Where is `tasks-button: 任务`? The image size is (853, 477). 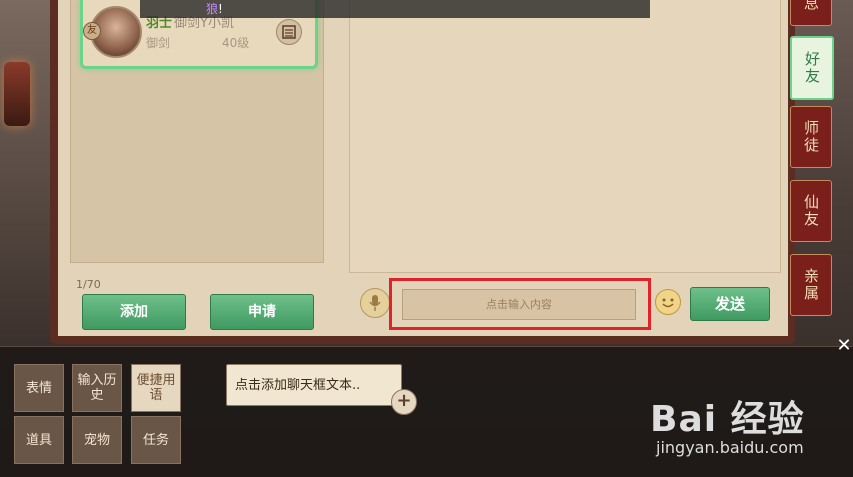 tasks-button: 任务 is located at coordinates (156, 440).